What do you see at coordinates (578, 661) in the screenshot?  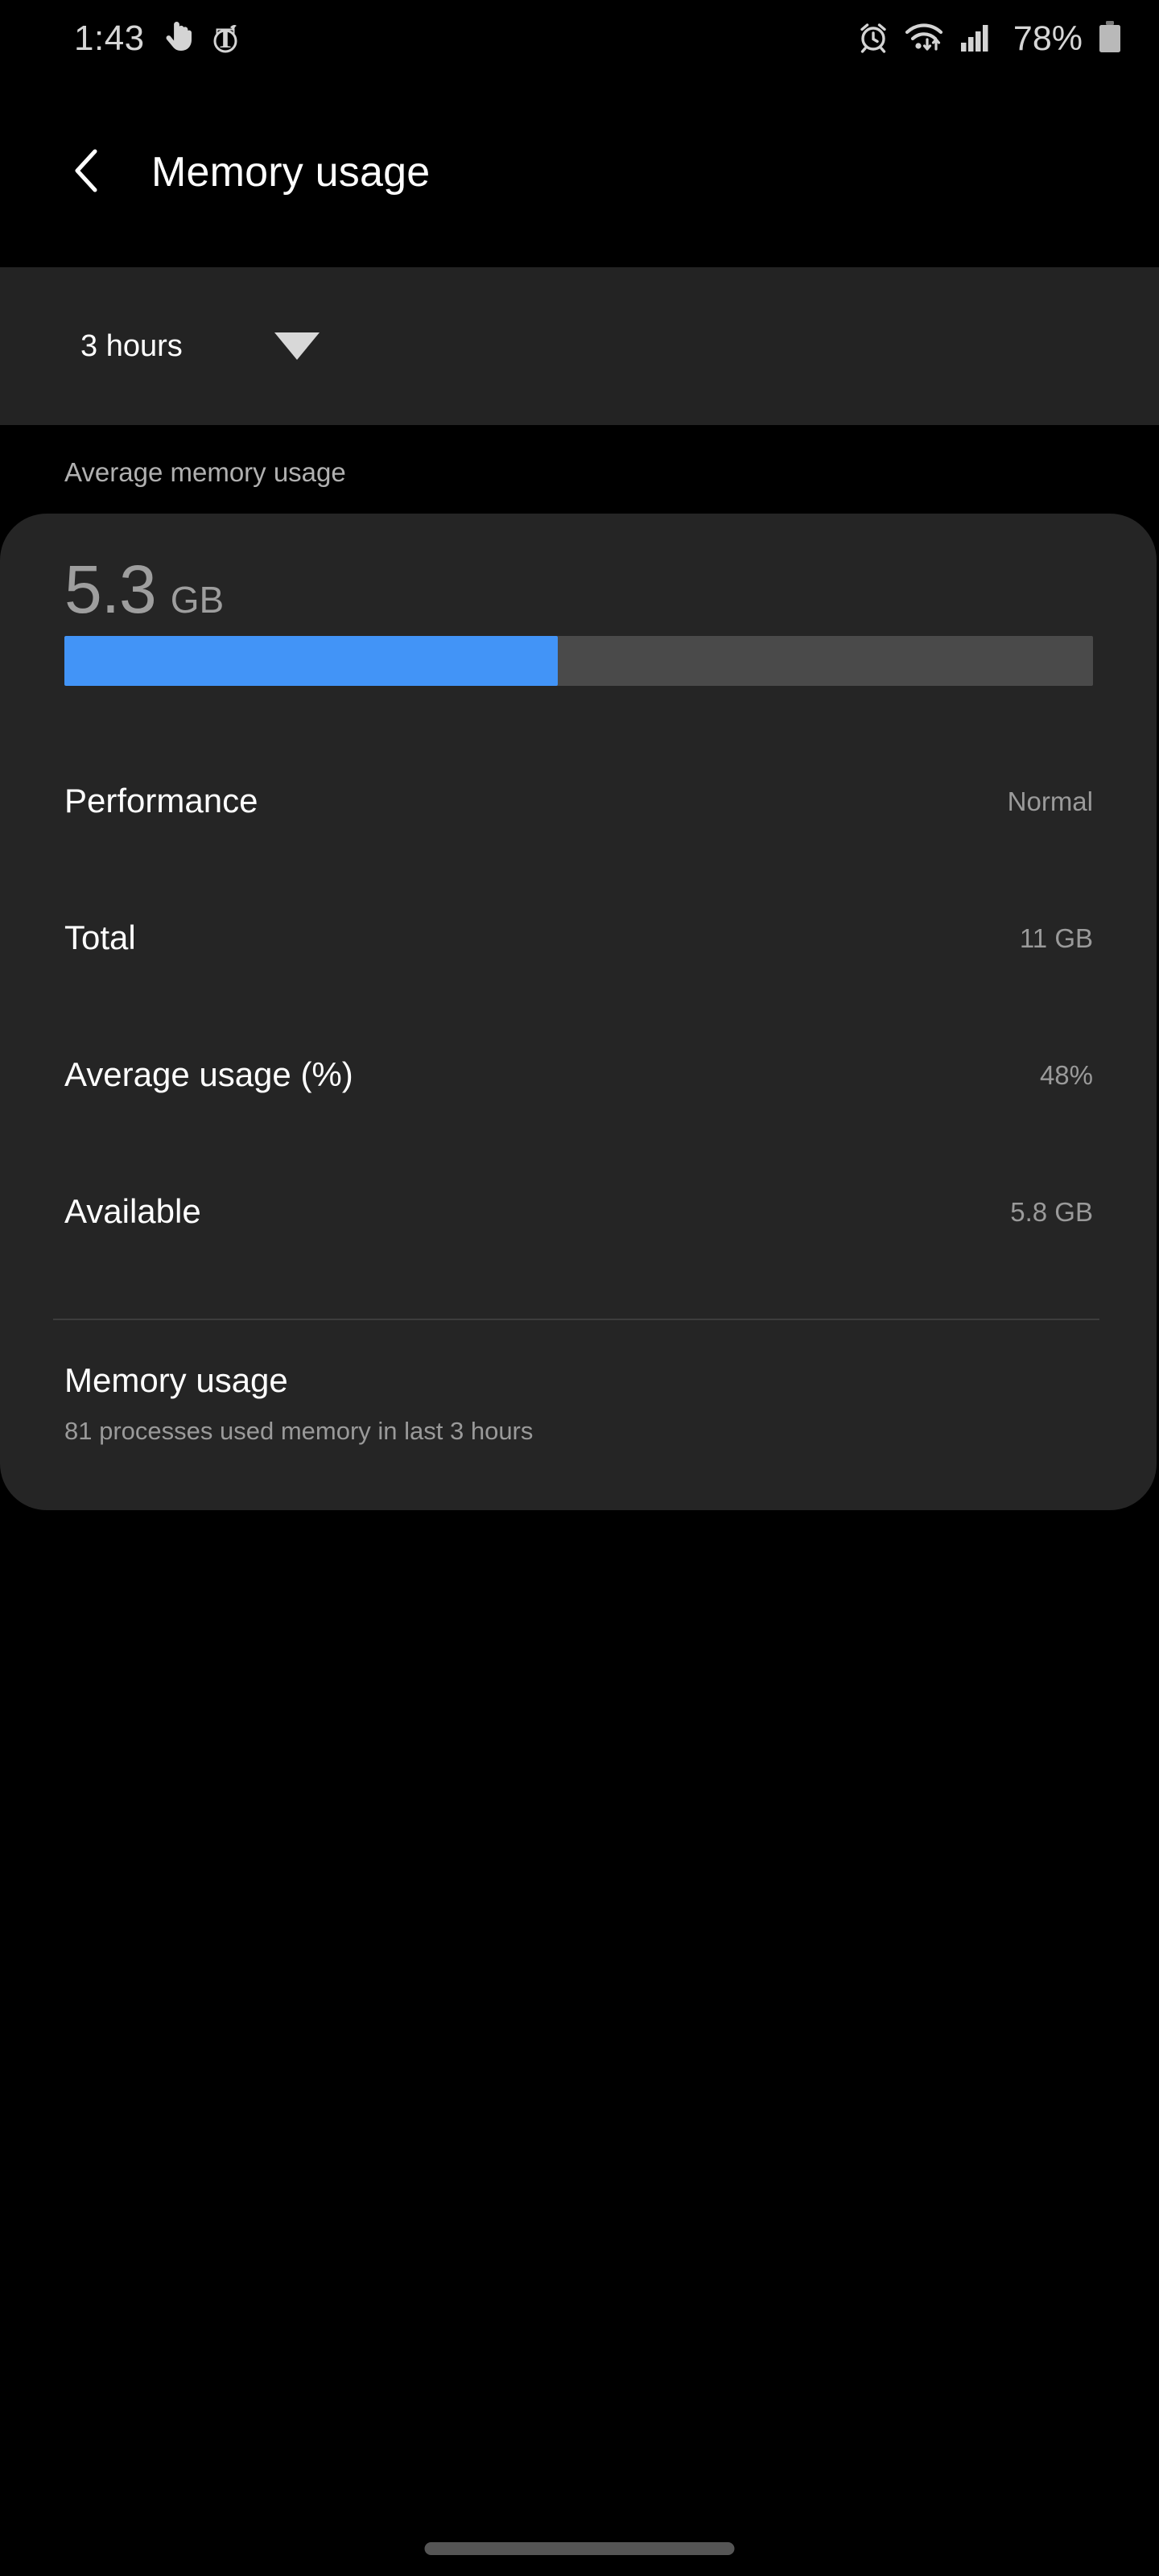 I see `memory-progress-bar` at bounding box center [578, 661].